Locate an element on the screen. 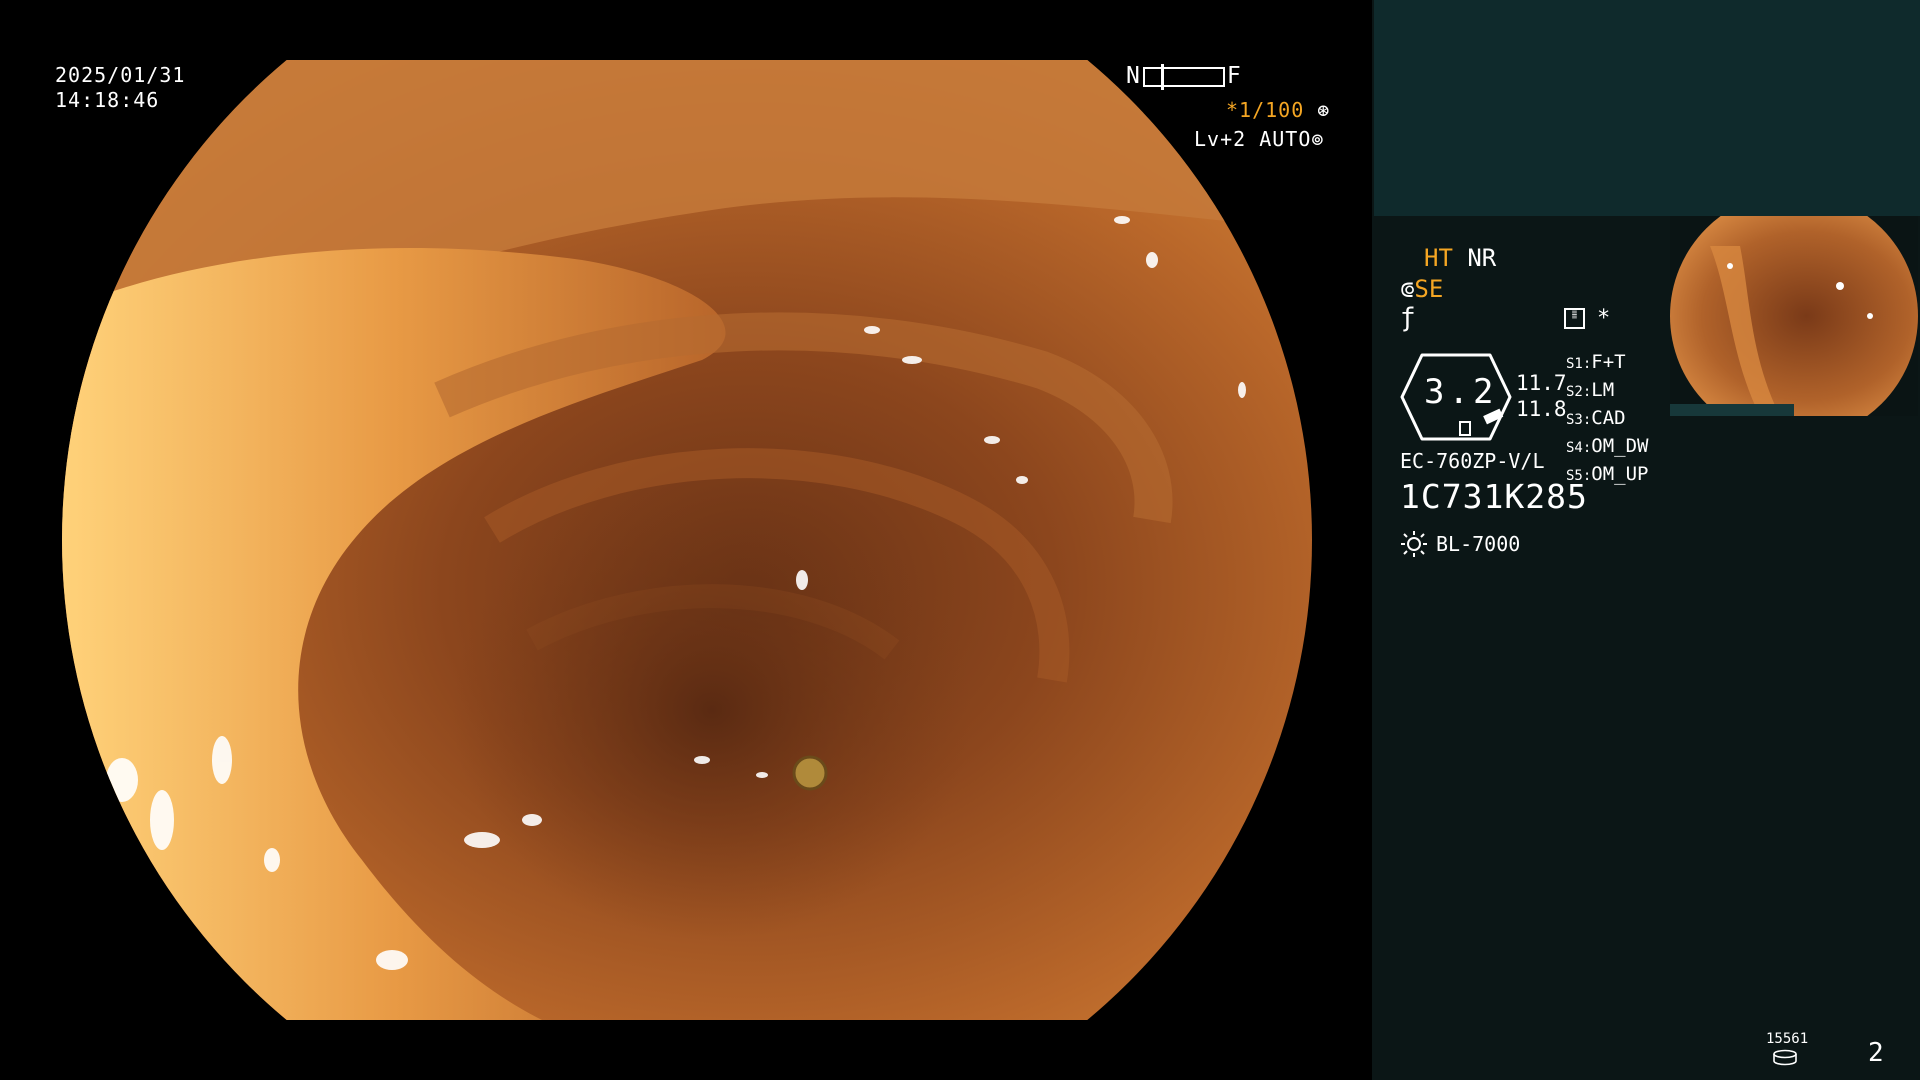 The width and height of the screenshot is (1920, 1080). time-text: 14:18:46 is located at coordinates (107, 100).